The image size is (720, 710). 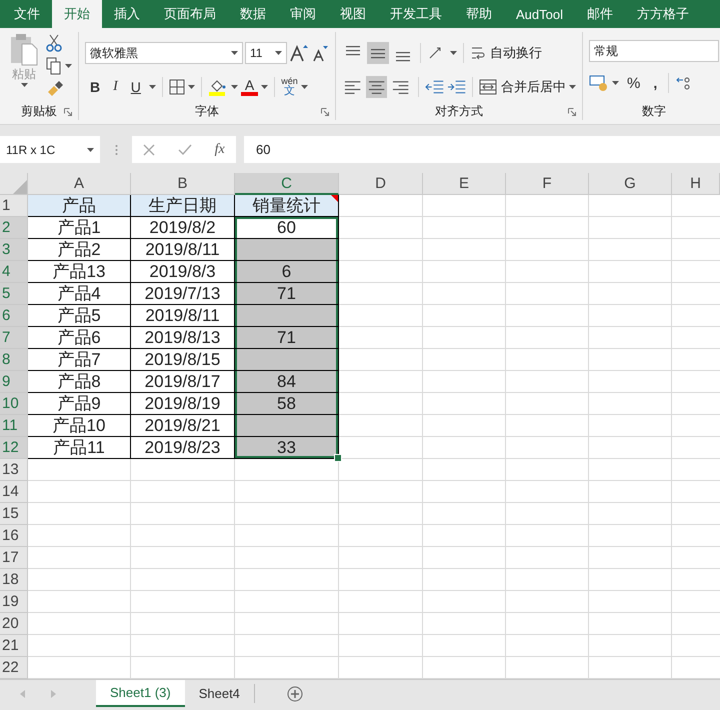 What do you see at coordinates (547, 184) in the screenshot?
I see `column-header: F` at bounding box center [547, 184].